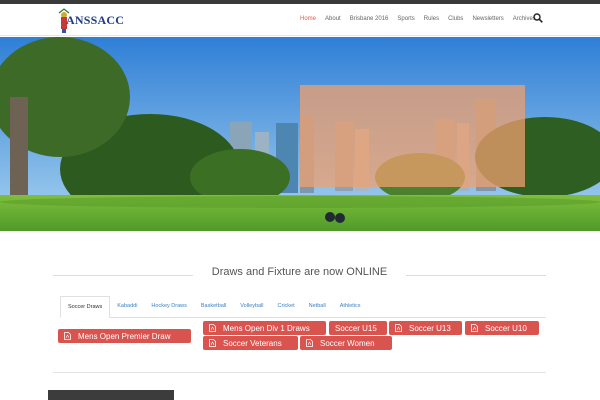 Image resolution: width=600 pixels, height=400 pixels. I want to click on button-label: Mens Open Div 1 Draws, so click(266, 328).